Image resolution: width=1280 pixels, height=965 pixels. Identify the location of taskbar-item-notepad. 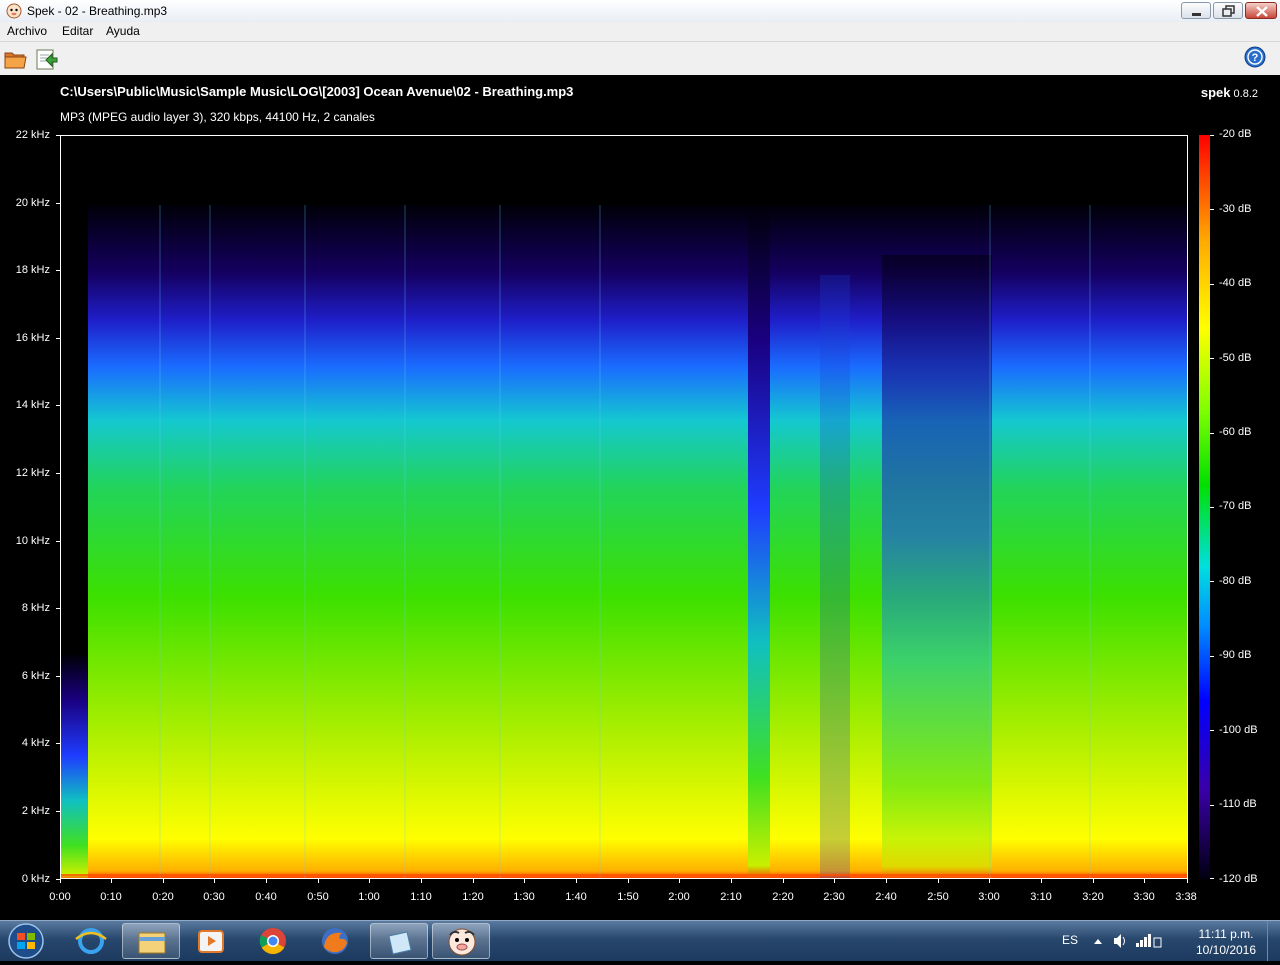
(399, 941).